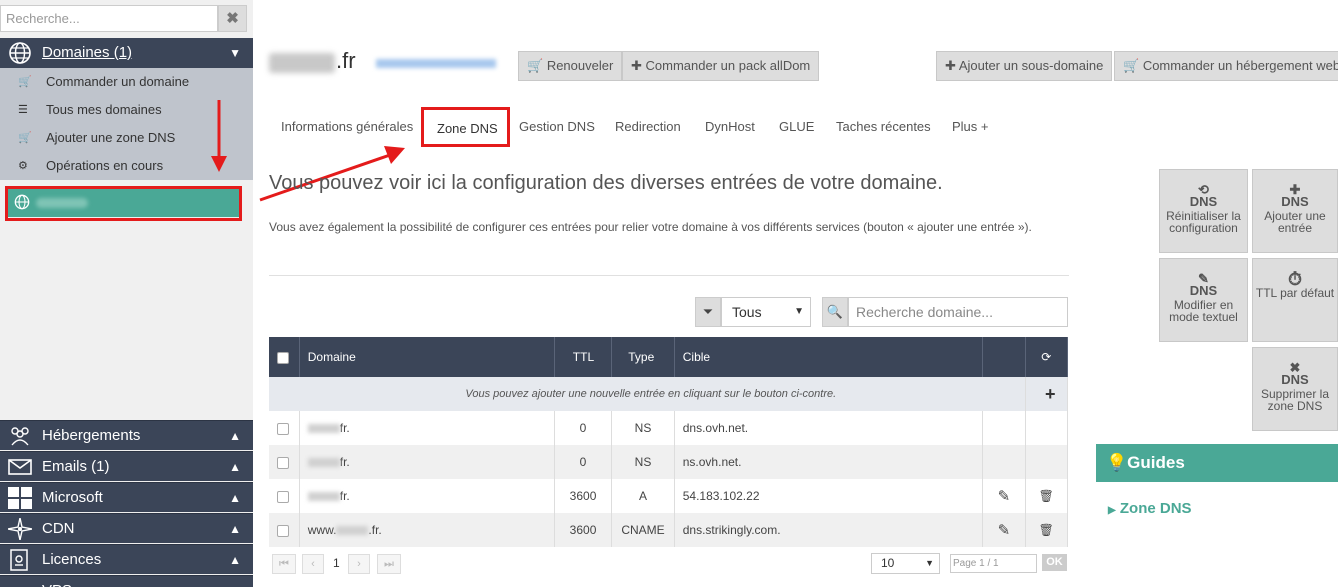  What do you see at coordinates (347, 126) in the screenshot?
I see `tab-general-info: Informations générales` at bounding box center [347, 126].